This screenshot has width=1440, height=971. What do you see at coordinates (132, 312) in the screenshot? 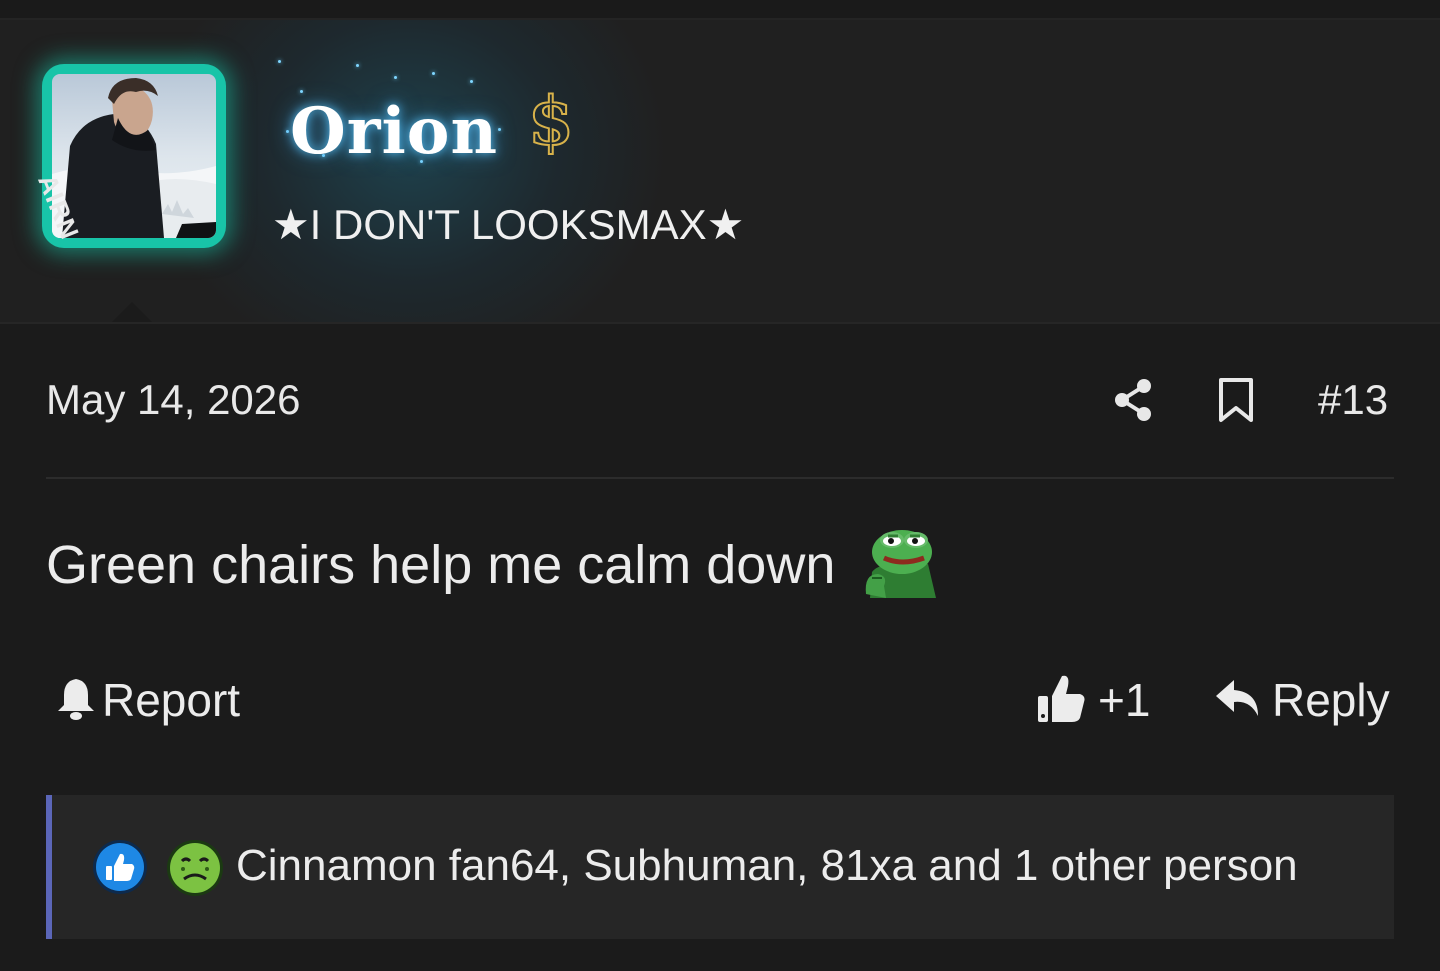
I see `header-pointer` at bounding box center [132, 312].